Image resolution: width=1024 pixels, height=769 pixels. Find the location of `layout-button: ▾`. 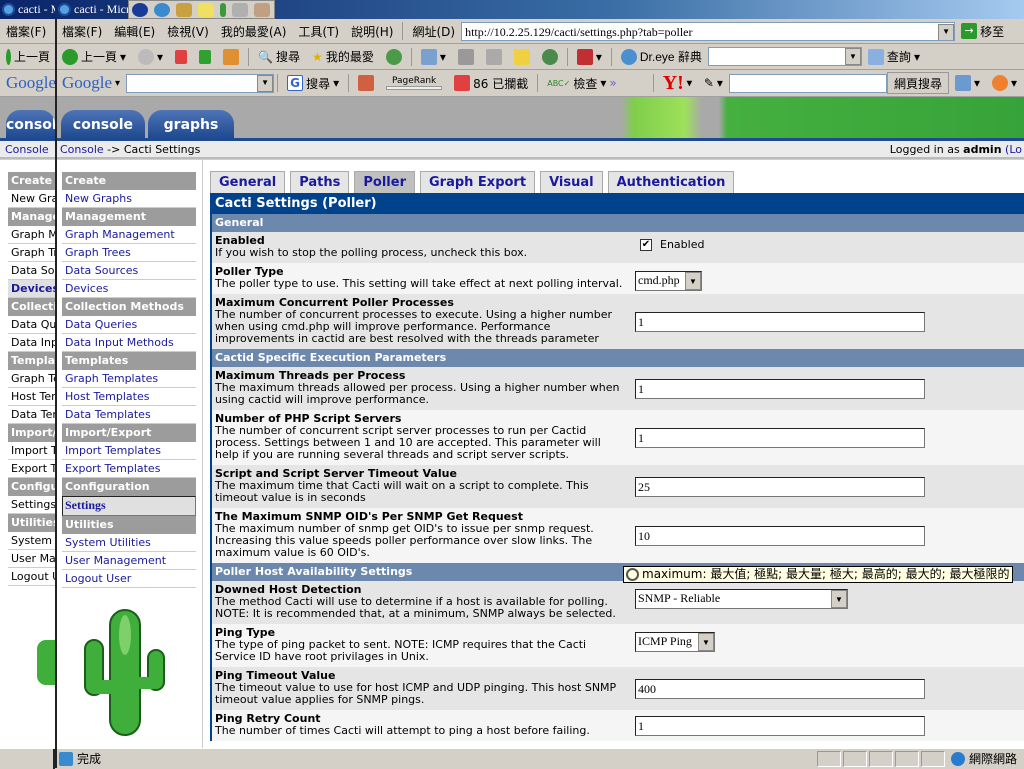

layout-button: ▾ is located at coordinates (967, 83).